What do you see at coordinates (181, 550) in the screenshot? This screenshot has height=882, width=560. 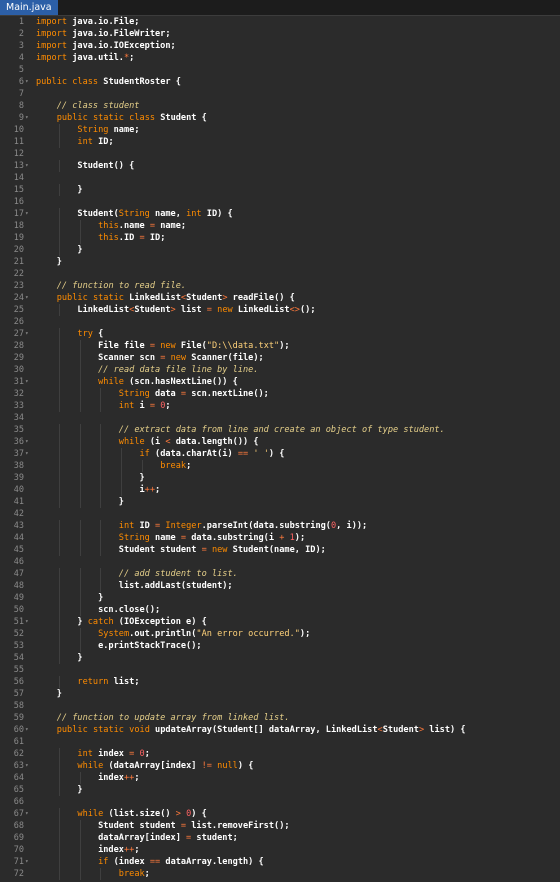 I see `code-text: Student student = new Student(name, ID);` at bounding box center [181, 550].